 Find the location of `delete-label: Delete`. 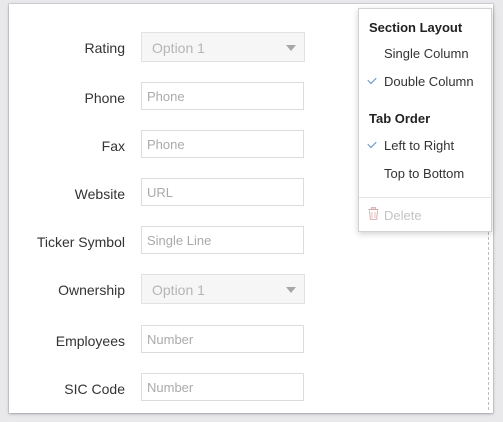

delete-label: Delete is located at coordinates (403, 215).